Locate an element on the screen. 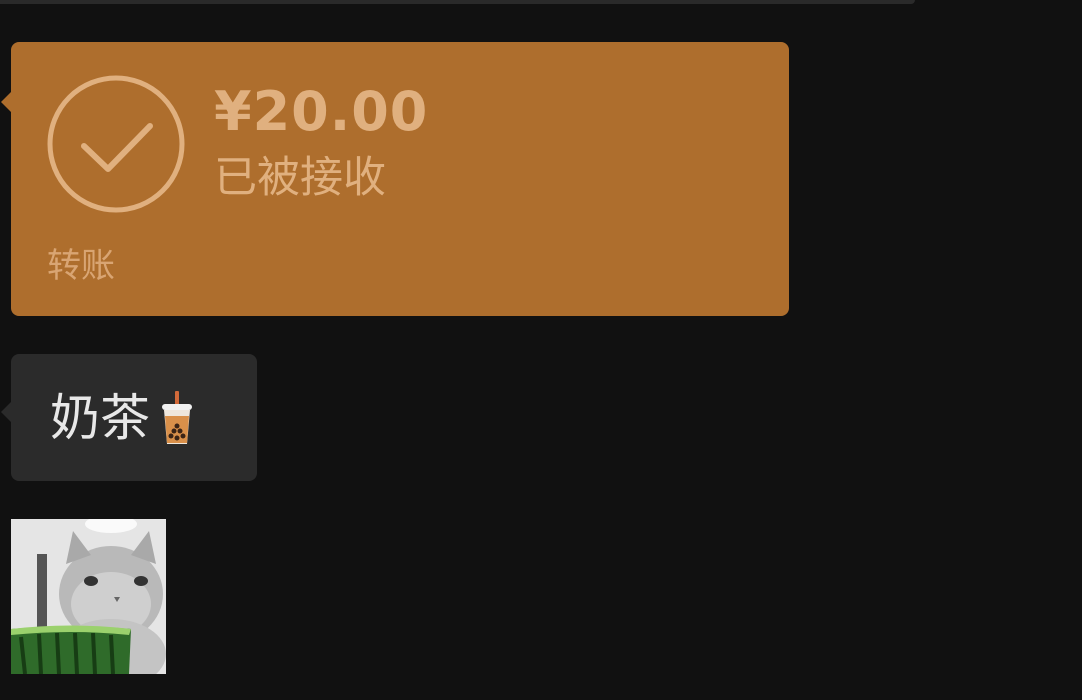 The width and height of the screenshot is (1082, 700). bubble-tea-icon is located at coordinates (177, 417).